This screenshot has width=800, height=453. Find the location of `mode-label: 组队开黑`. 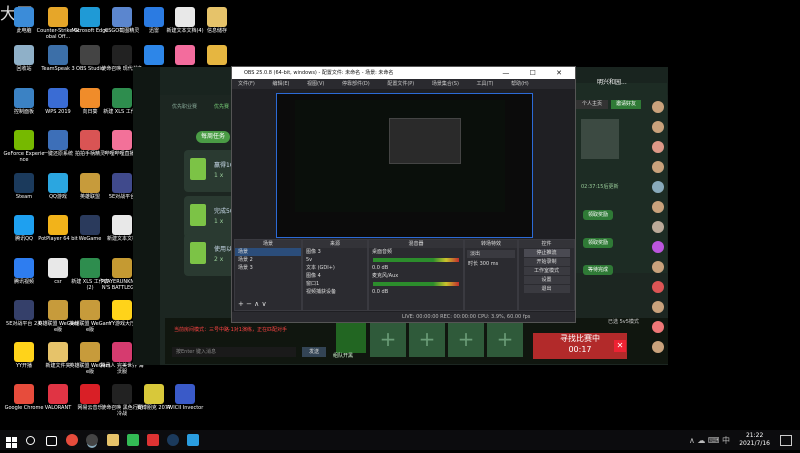

mode-label: 组队开黑 is located at coordinates (343, 356).